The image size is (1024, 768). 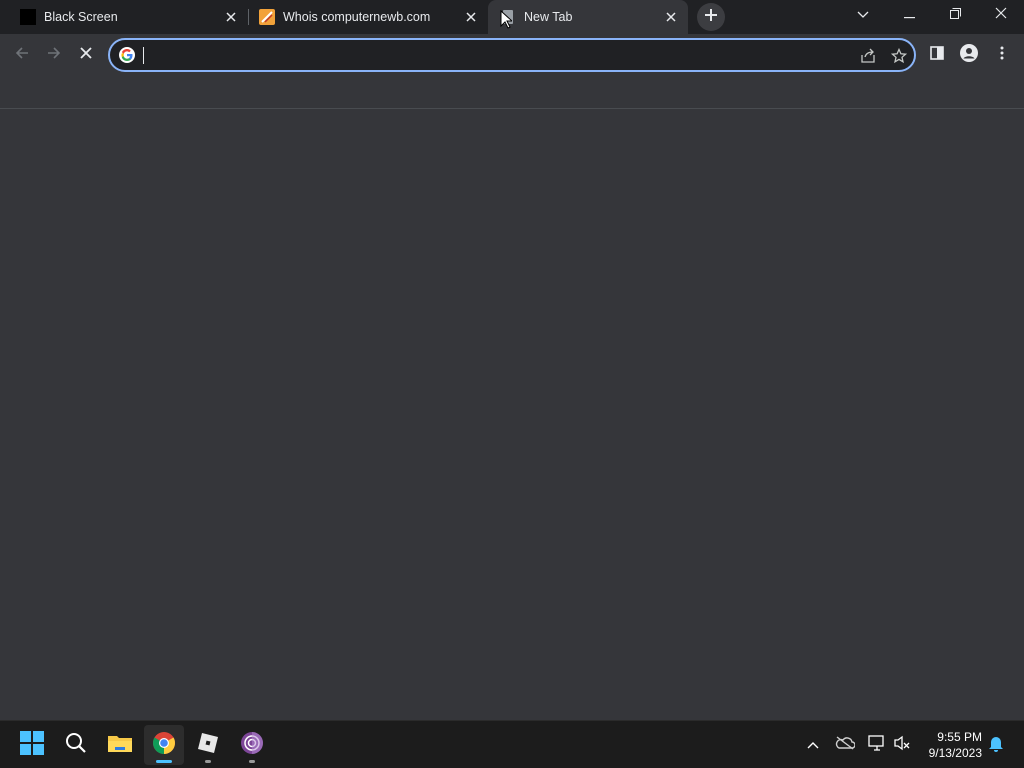 I want to click on volume-button, so click(x=902, y=745).